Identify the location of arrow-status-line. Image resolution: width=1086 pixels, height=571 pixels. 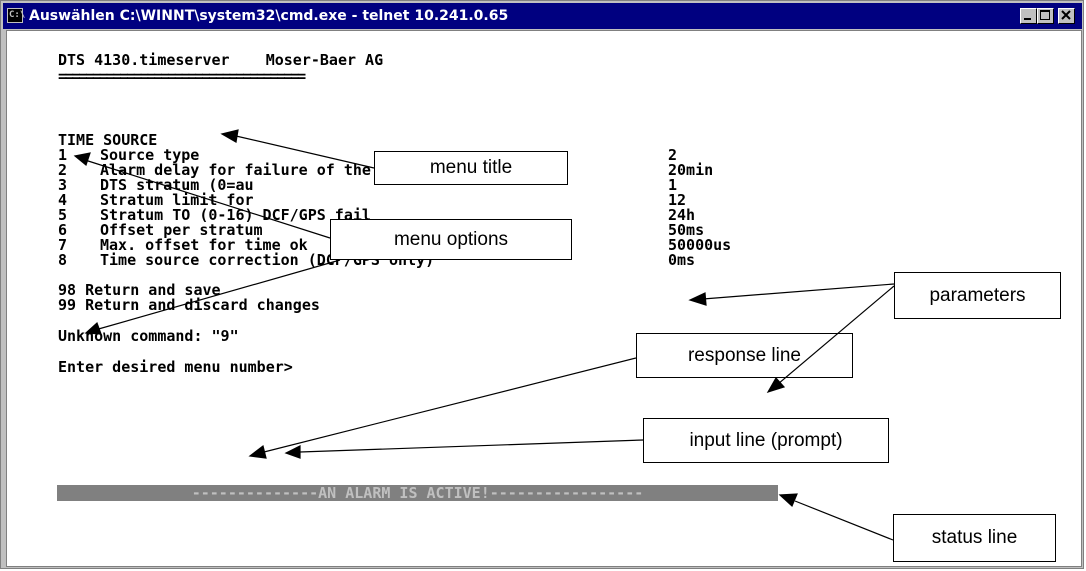
(844, 520).